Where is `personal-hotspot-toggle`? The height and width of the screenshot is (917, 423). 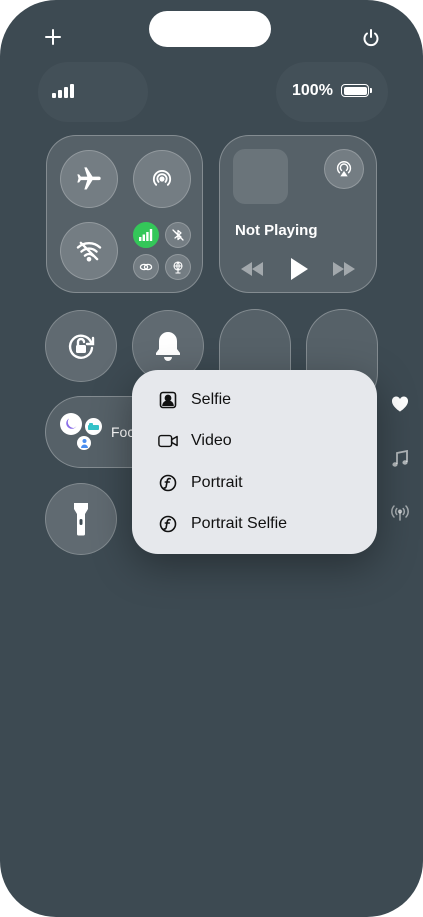 personal-hotspot-toggle is located at coordinates (146, 267).